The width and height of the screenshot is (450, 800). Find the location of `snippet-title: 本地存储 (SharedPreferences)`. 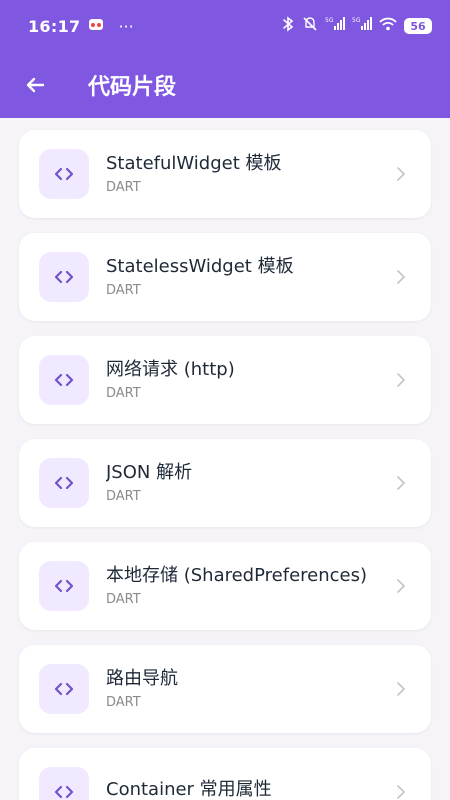

snippet-title: 本地存储 (SharedPreferences) is located at coordinates (236, 575).